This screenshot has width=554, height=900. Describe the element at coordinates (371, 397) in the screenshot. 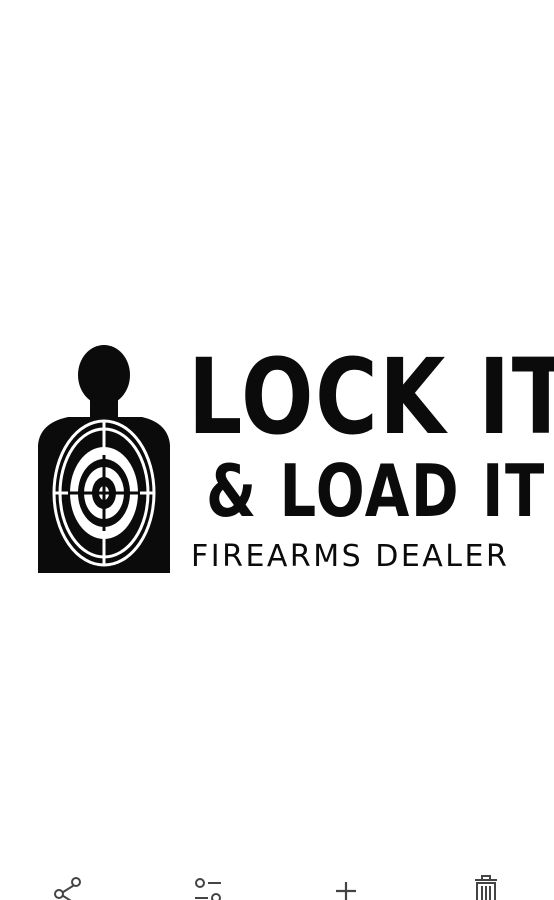

I see `logo-title-line: LOCK IT` at that location.